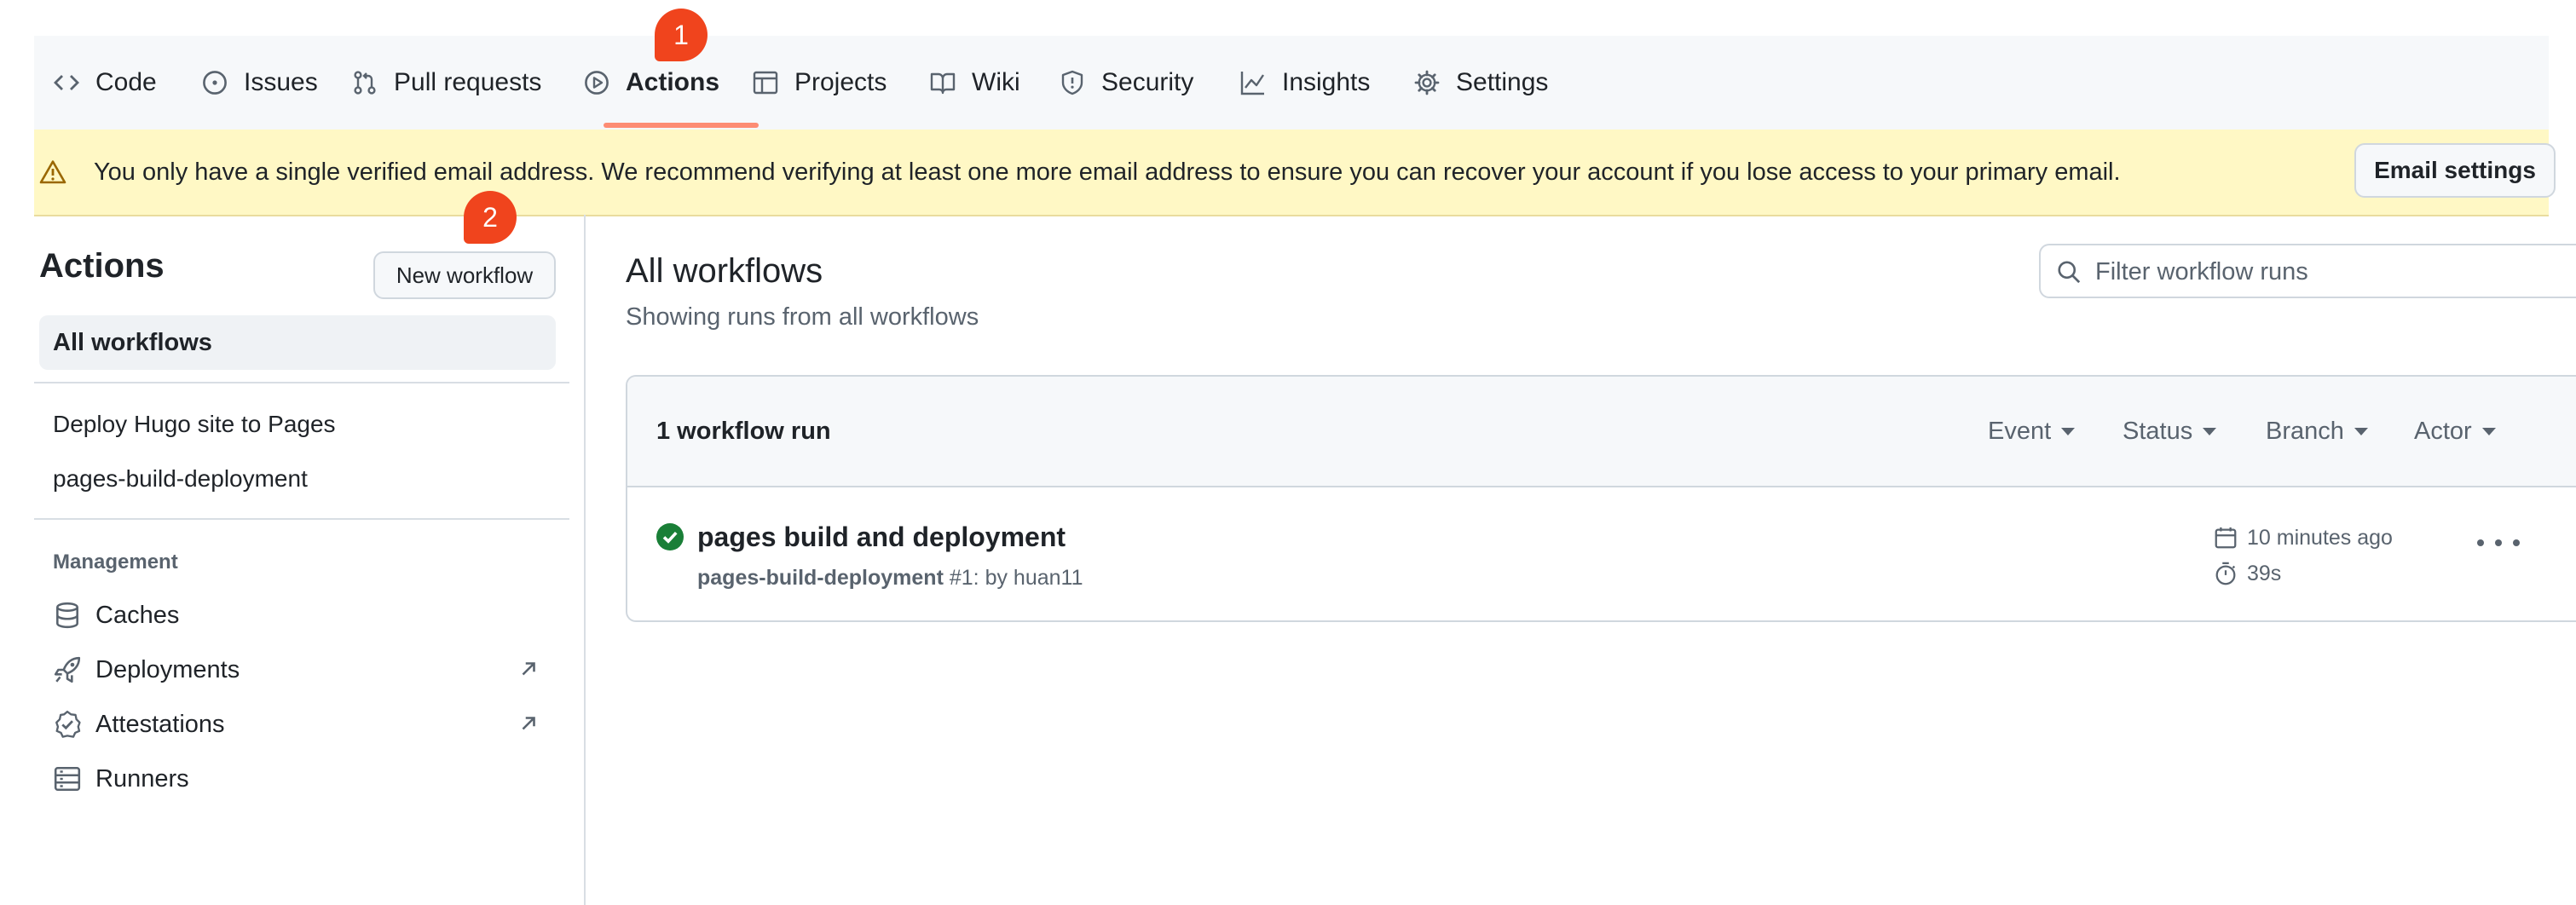 The height and width of the screenshot is (905, 2576). Describe the element at coordinates (2455, 170) in the screenshot. I see `email-settings-button: Email settings` at that location.